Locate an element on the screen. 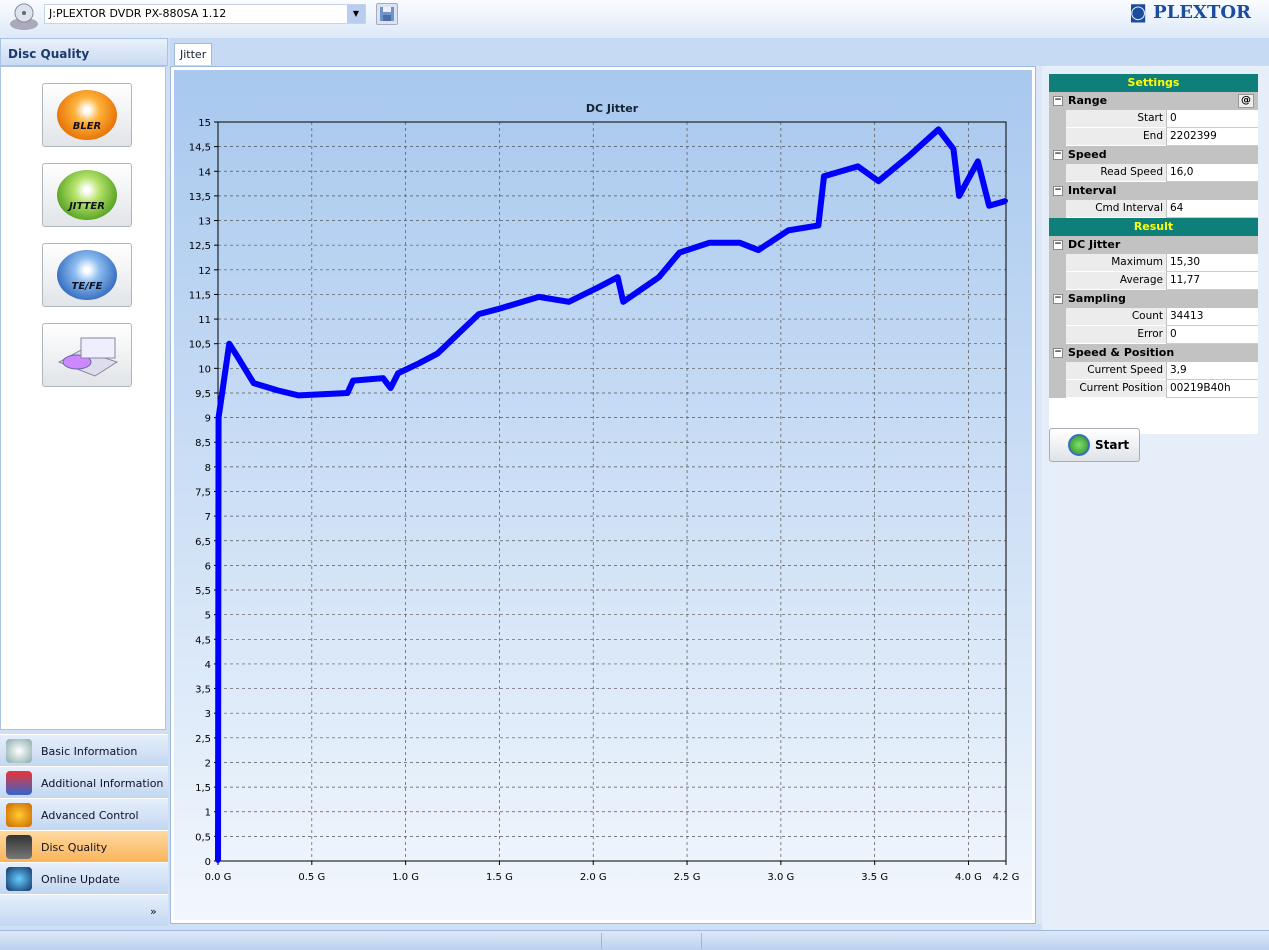 This screenshot has height=950, width=1269. nav-additional-information: Additional Information is located at coordinates (84, 782).